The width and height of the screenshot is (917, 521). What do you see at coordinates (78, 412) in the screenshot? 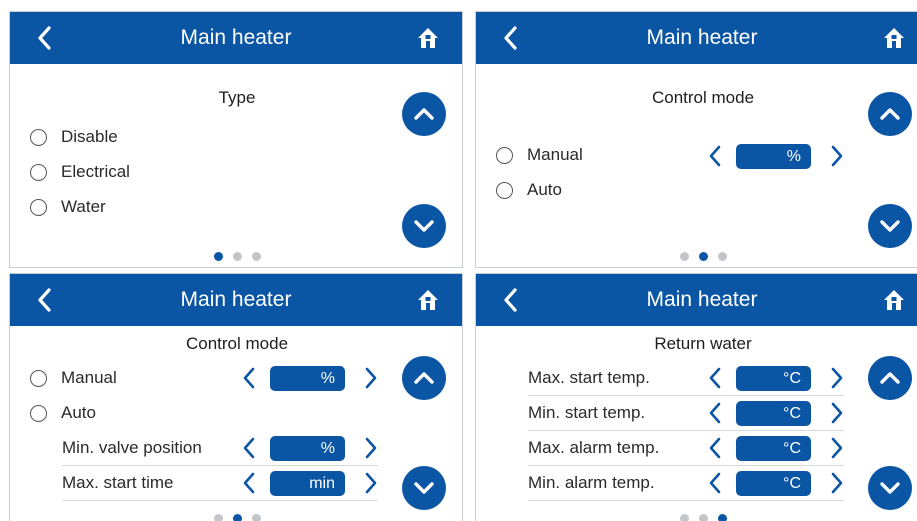
I see `radio-label: Auto` at bounding box center [78, 412].